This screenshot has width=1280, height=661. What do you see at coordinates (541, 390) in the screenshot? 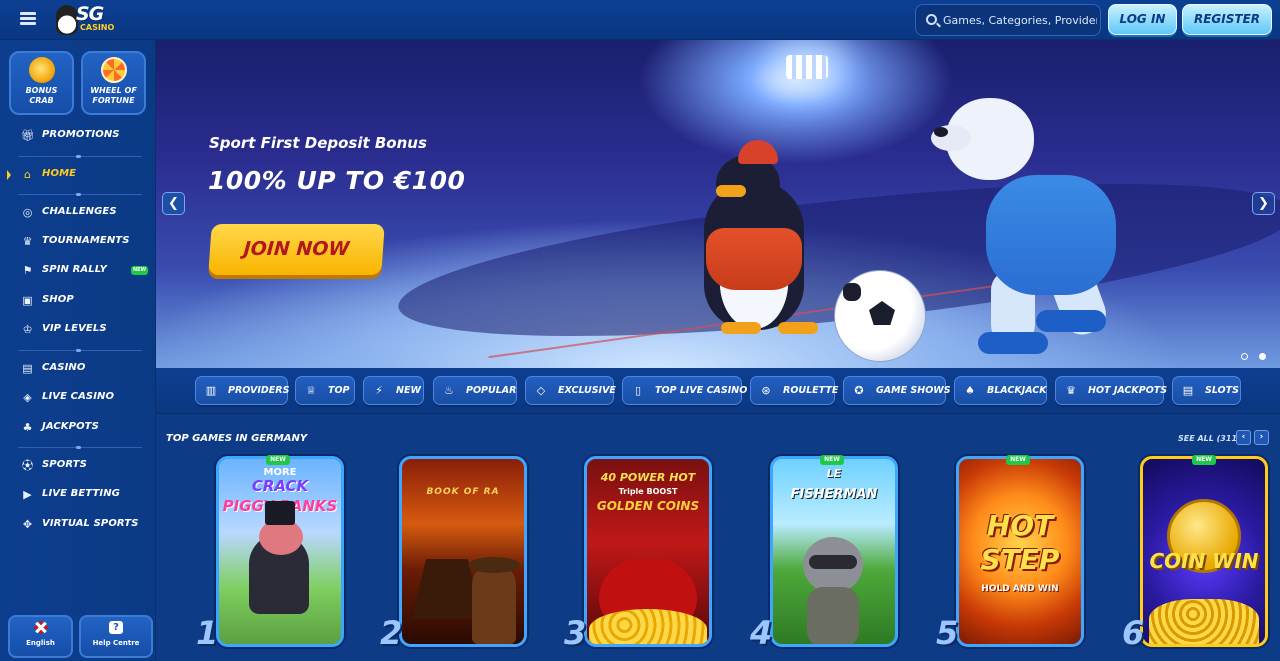
I see `diamond-icon: ◇` at bounding box center [541, 390].